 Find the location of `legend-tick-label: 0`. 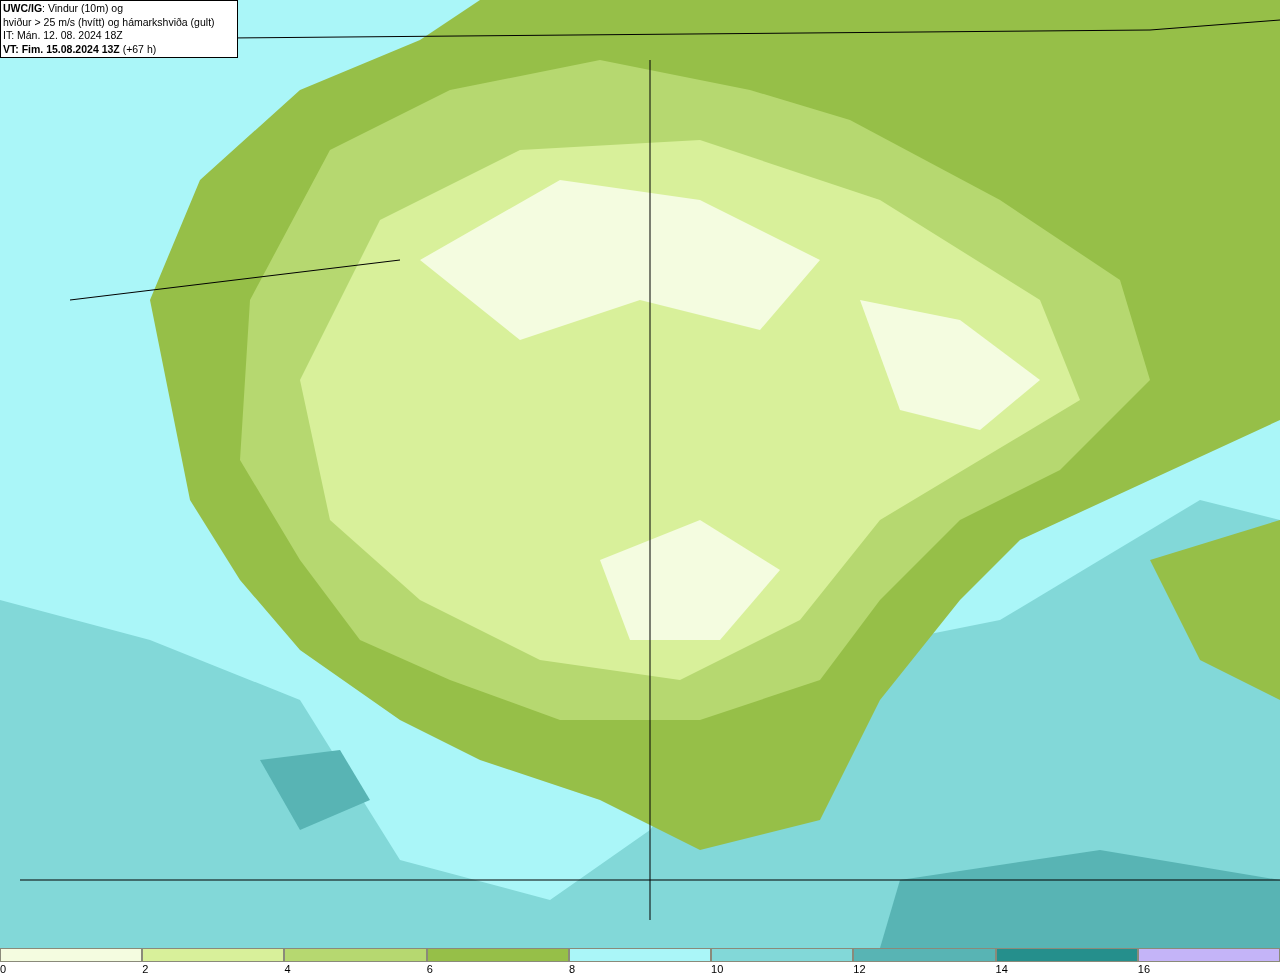

legend-tick-label: 0 is located at coordinates (3, 969).